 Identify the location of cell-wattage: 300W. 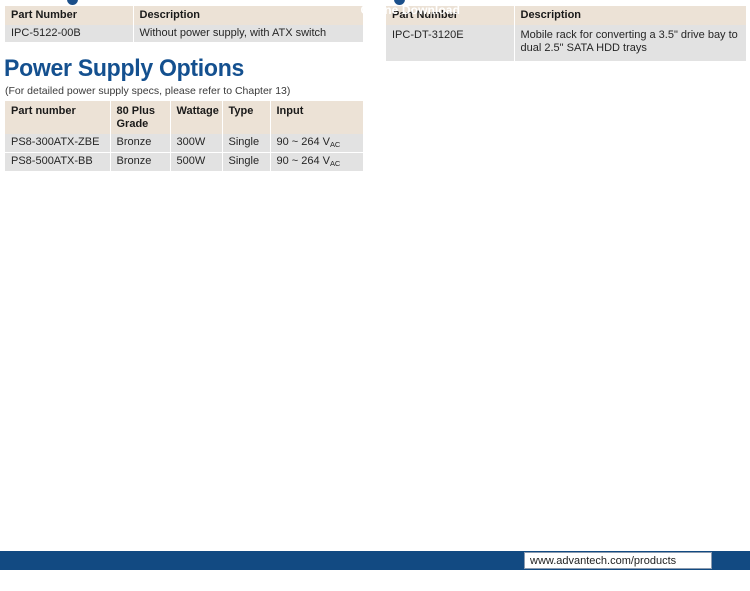
(196, 144).